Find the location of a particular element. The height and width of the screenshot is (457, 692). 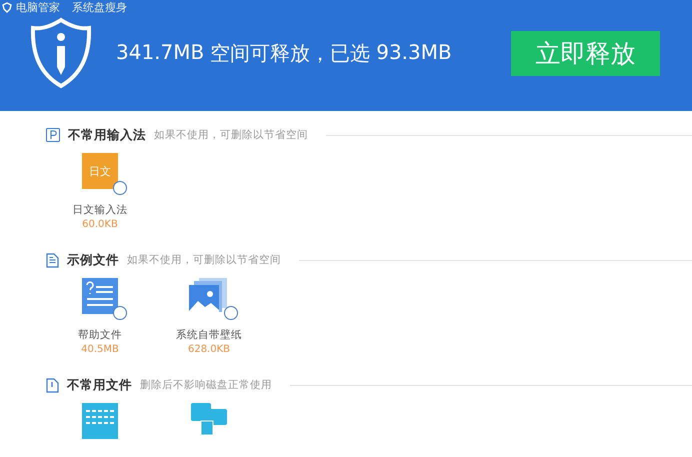

item-name: 日文输入法 is located at coordinates (100, 210).